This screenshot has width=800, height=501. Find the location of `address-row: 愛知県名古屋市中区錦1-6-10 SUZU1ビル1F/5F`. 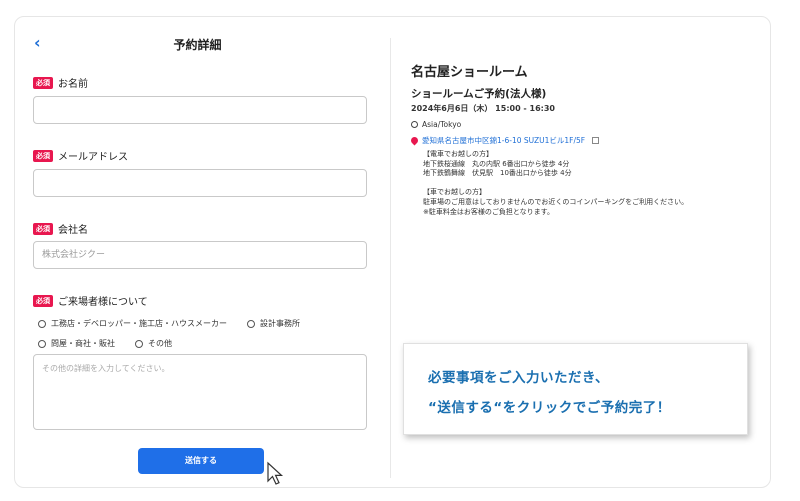

address-row: 愛知県名古屋市中区錦1-6-10 SUZU1ビル1F/5F is located at coordinates (504, 140).